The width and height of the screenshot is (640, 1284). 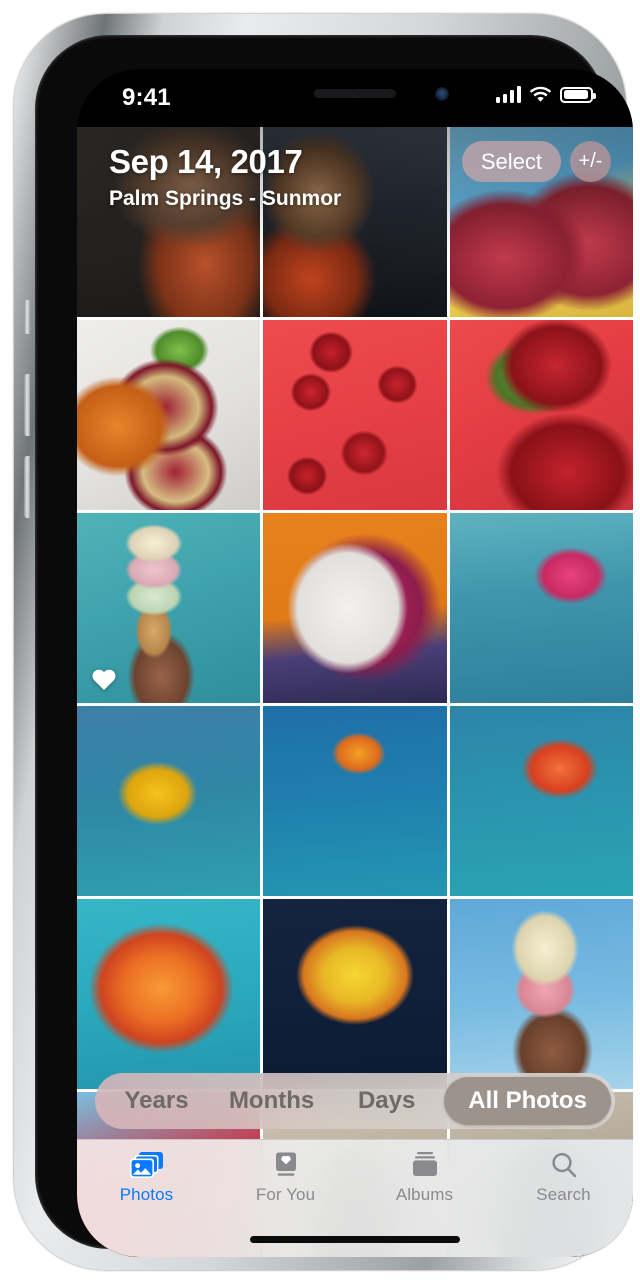 What do you see at coordinates (355, 801) in the screenshot?
I see `photo-orange-rose-stem` at bounding box center [355, 801].